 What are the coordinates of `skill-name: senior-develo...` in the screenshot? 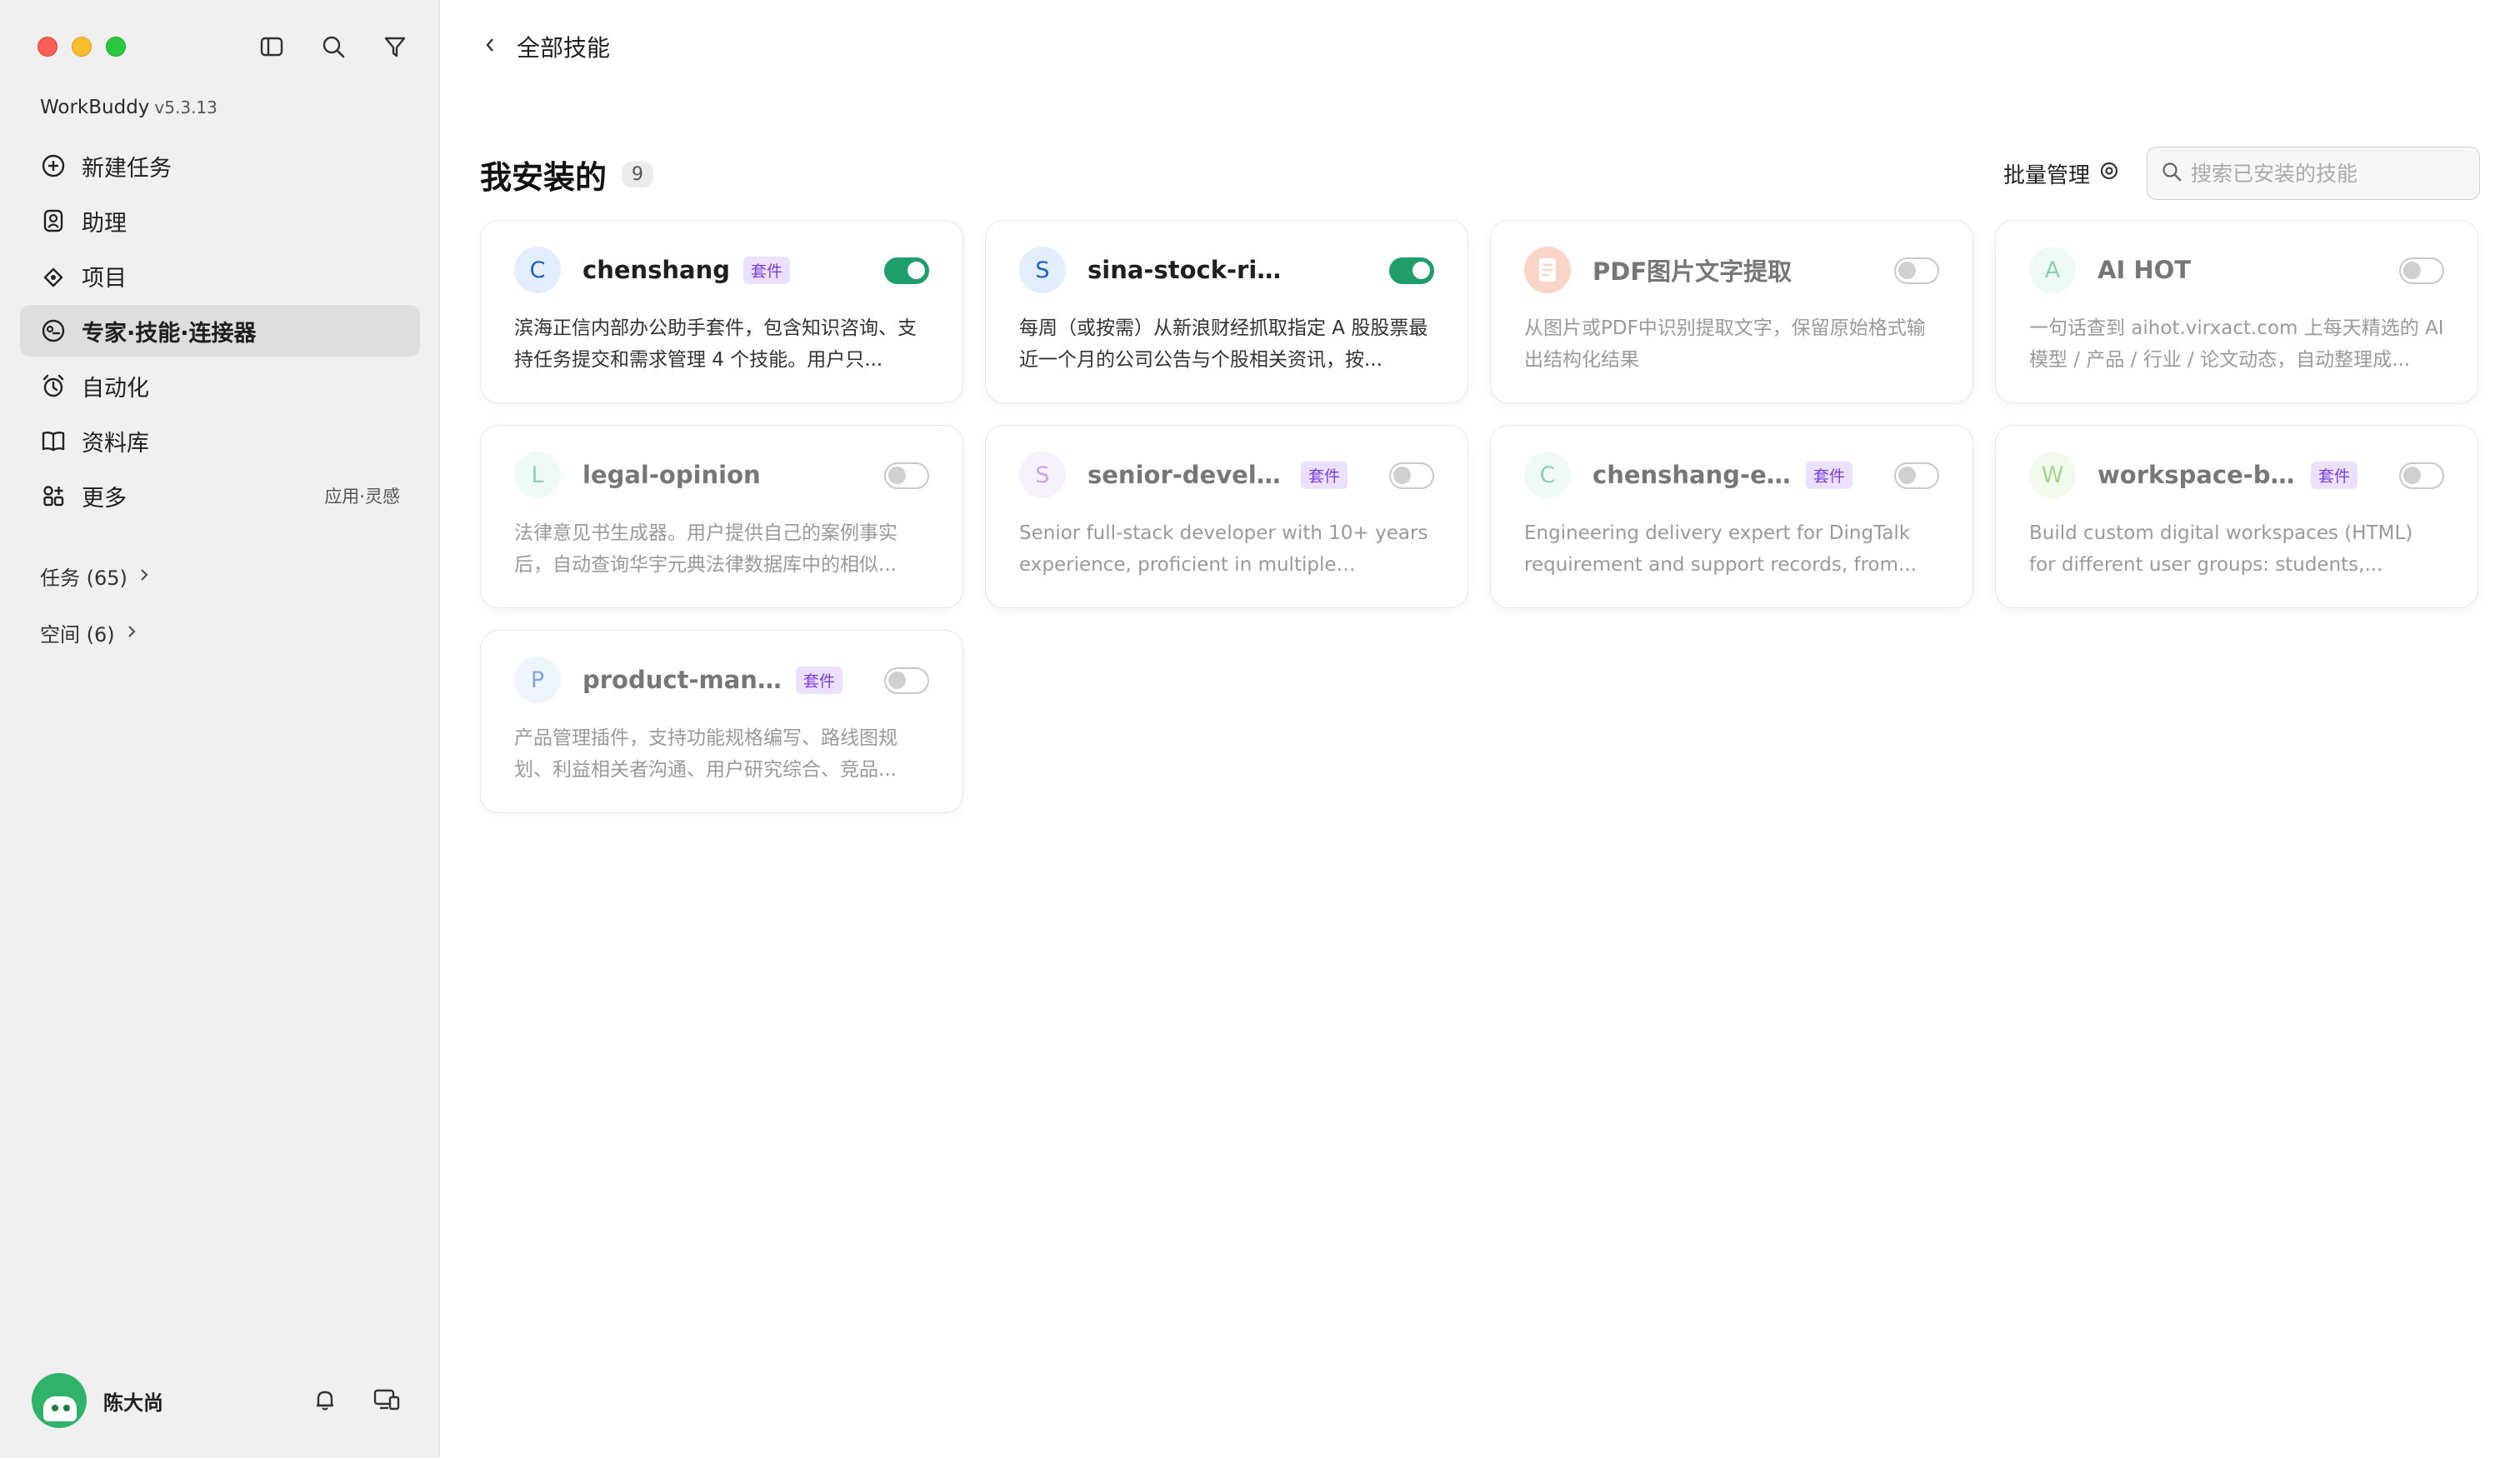 It's located at (1188, 475).